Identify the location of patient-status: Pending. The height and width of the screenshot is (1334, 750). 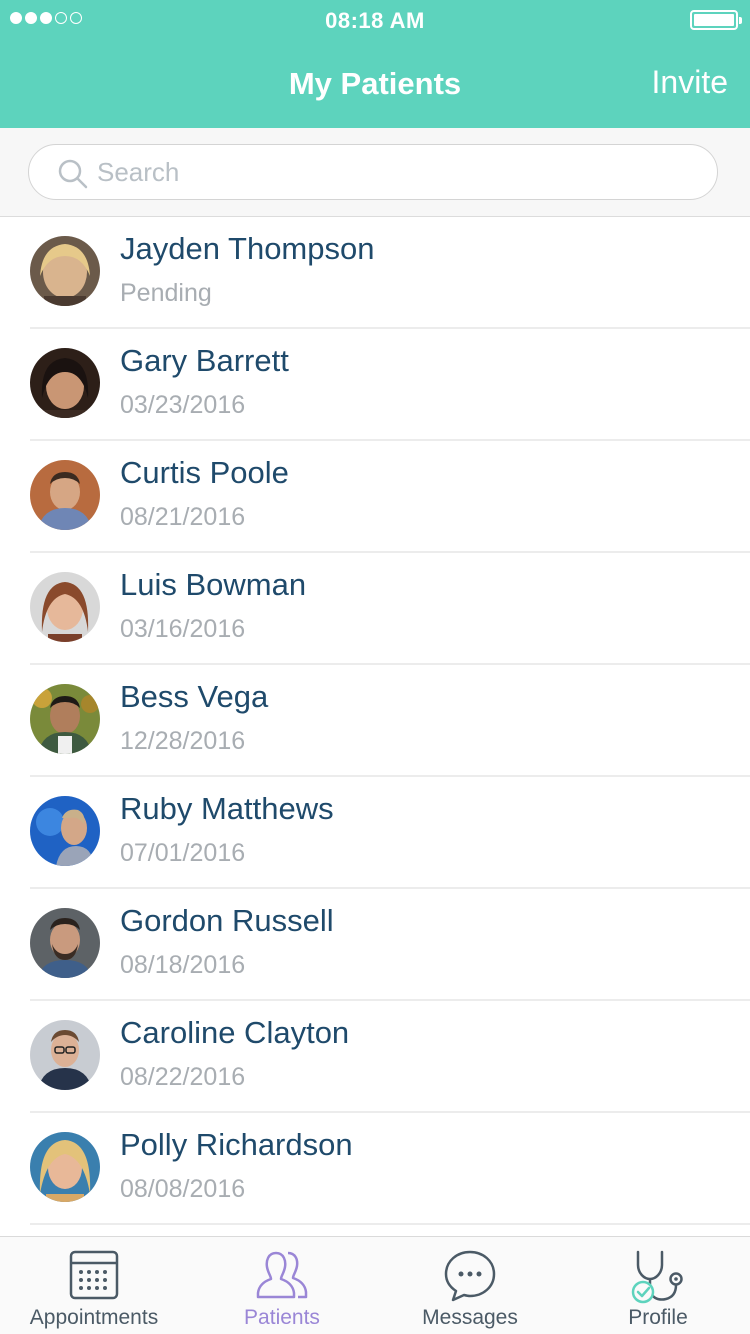
(166, 293).